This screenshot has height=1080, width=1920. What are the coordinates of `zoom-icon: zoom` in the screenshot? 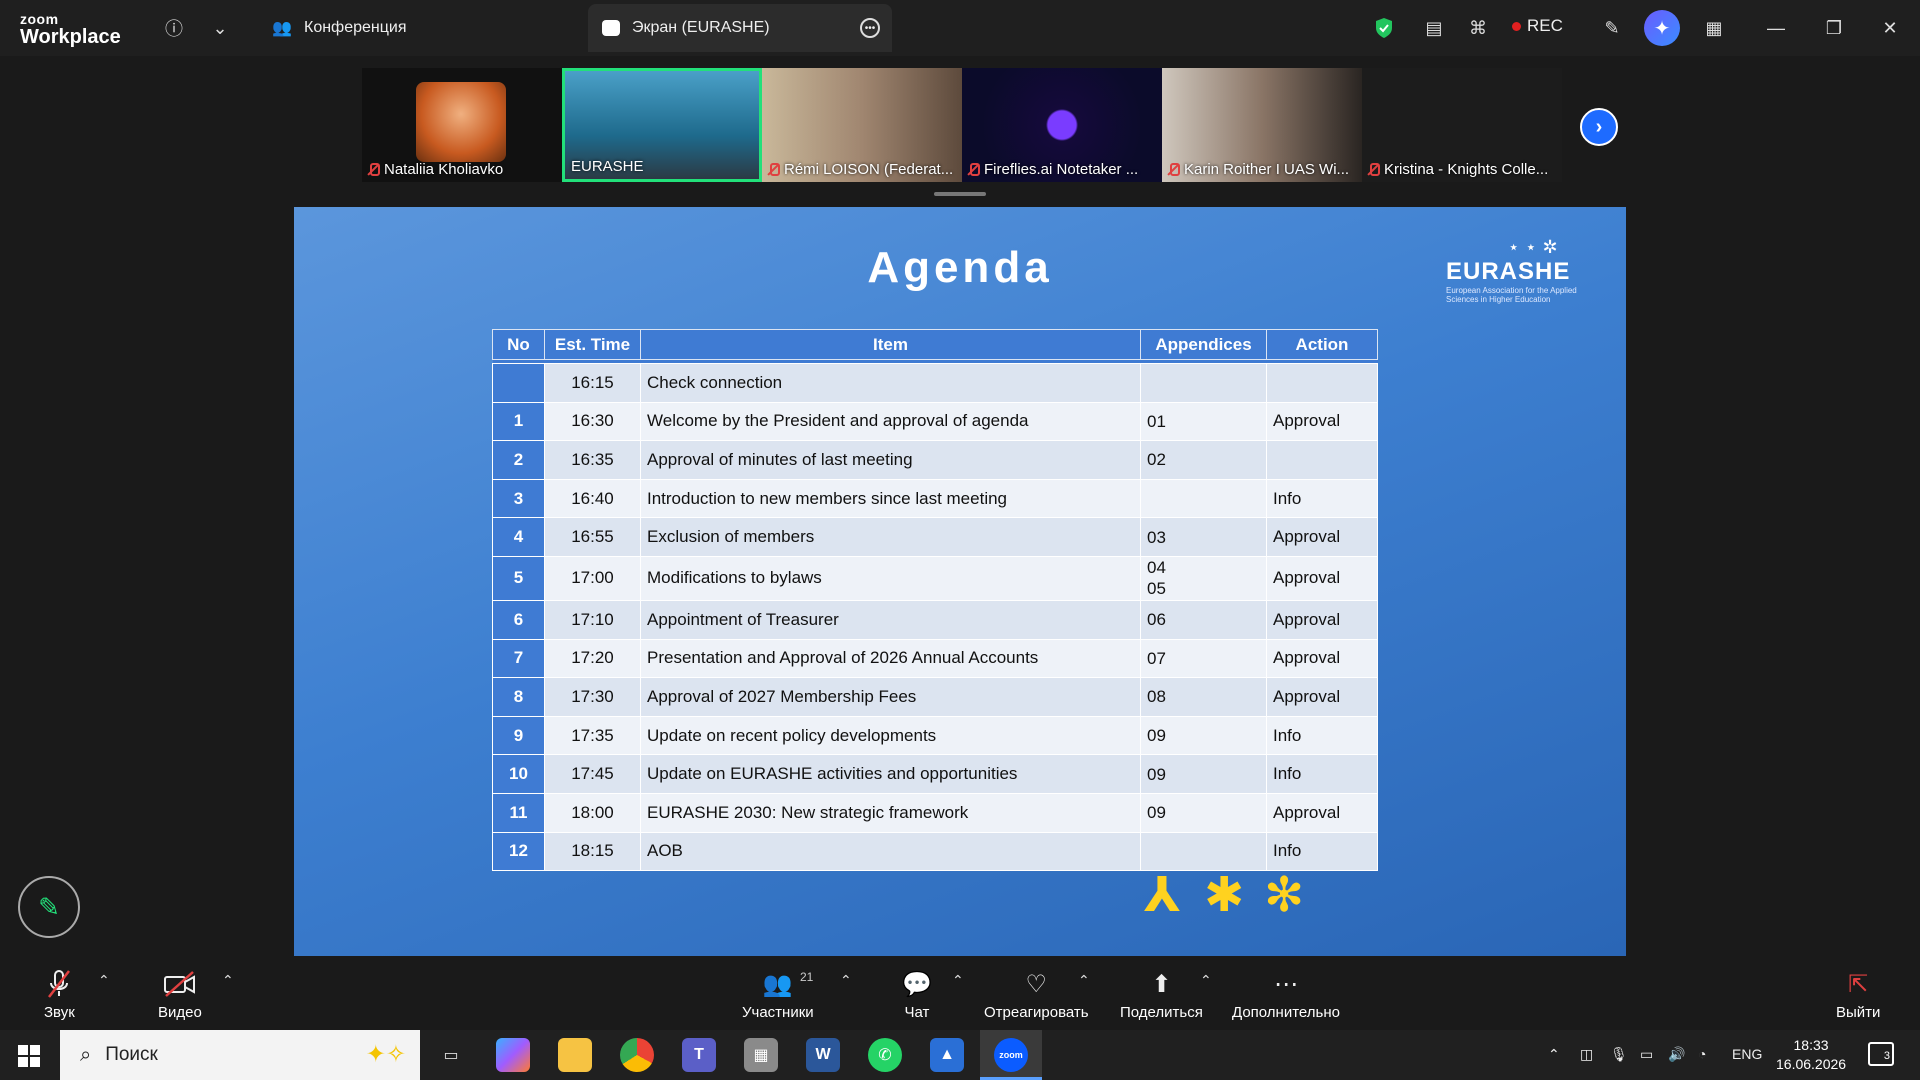 It's located at (1011, 1055).